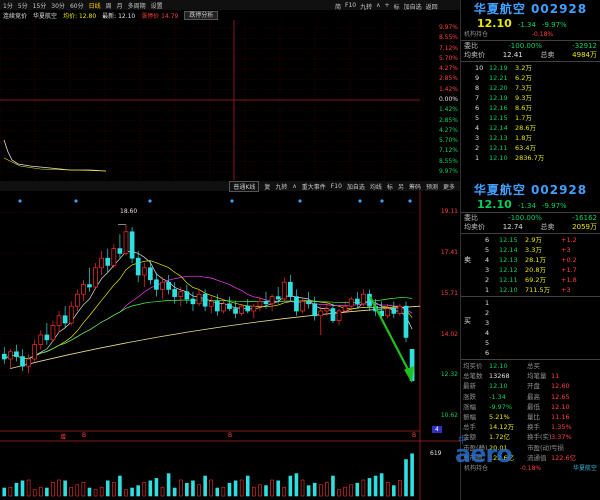 The height and width of the screenshot is (500, 600). Describe the element at coordinates (530, 68) in the screenshot. I see `top-sell-row: 10 12.19 3.2万` at that location.